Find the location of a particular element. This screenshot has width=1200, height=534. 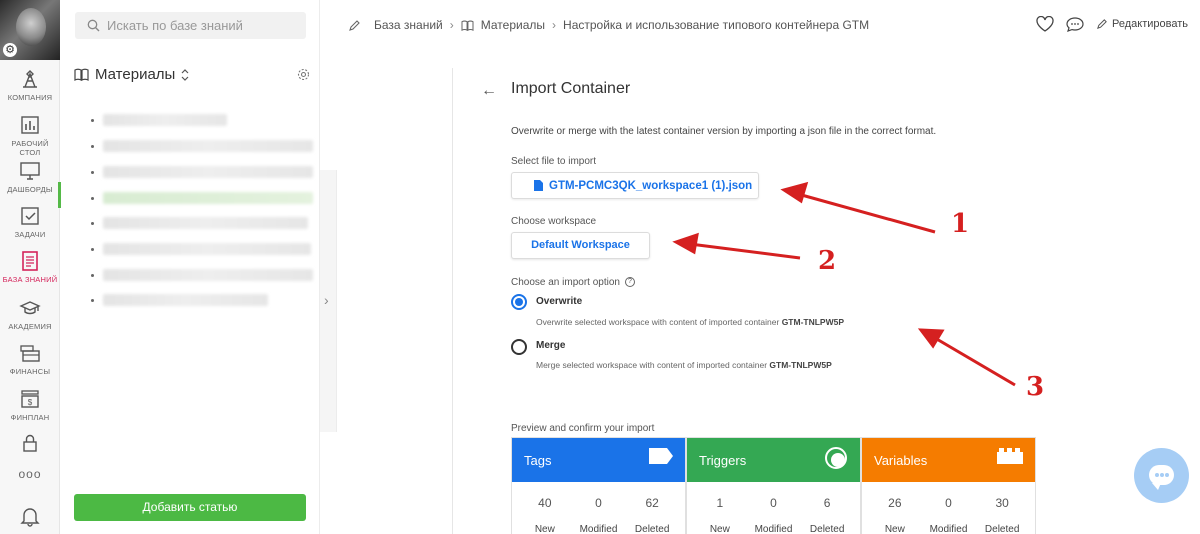

rail-item-finplan: $ ФИНПЛАН is located at coordinates (30, 405).